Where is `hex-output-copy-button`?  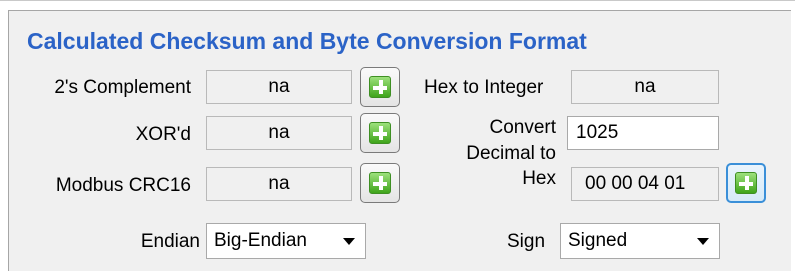 hex-output-copy-button is located at coordinates (746, 183).